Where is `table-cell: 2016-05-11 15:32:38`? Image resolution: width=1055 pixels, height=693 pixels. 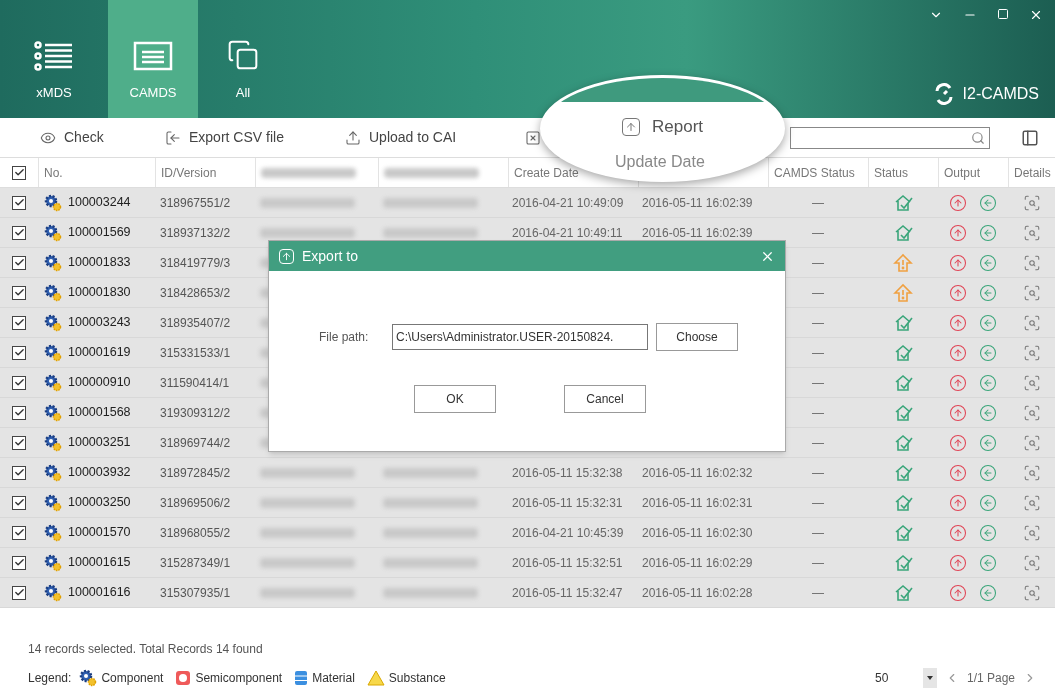
table-cell: 2016-05-11 15:32:38 is located at coordinates (567, 472).